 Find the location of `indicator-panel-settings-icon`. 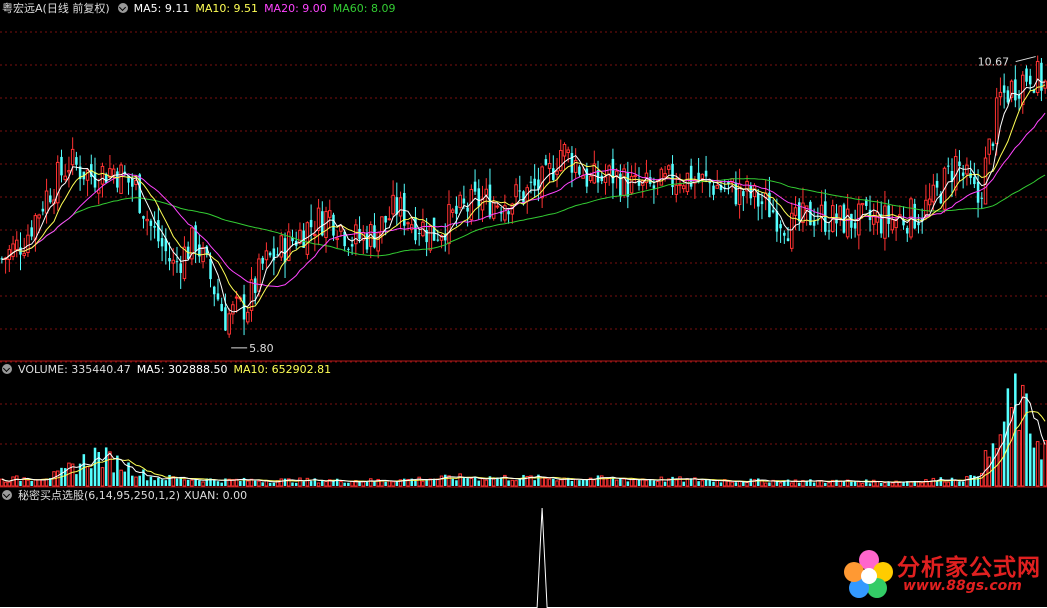

indicator-panel-settings-icon is located at coordinates (7, 495).